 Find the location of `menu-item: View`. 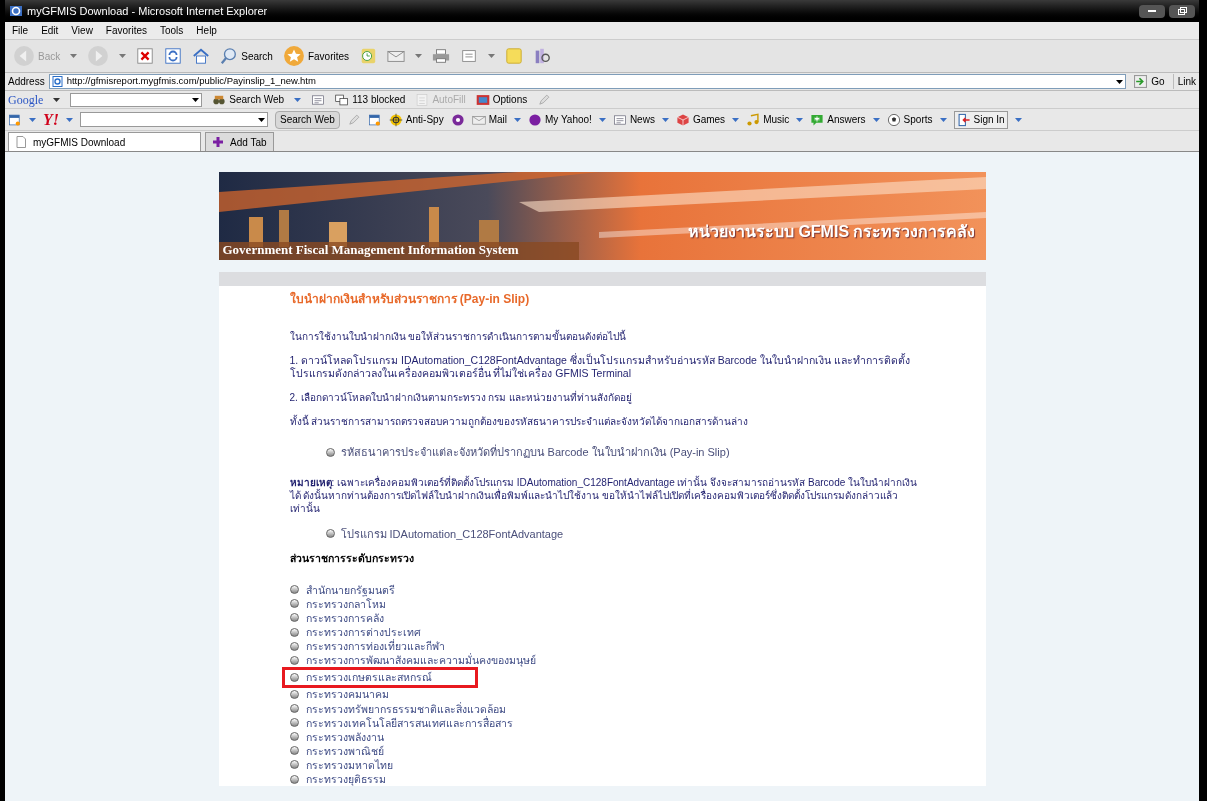

menu-item: View is located at coordinates (82, 30).